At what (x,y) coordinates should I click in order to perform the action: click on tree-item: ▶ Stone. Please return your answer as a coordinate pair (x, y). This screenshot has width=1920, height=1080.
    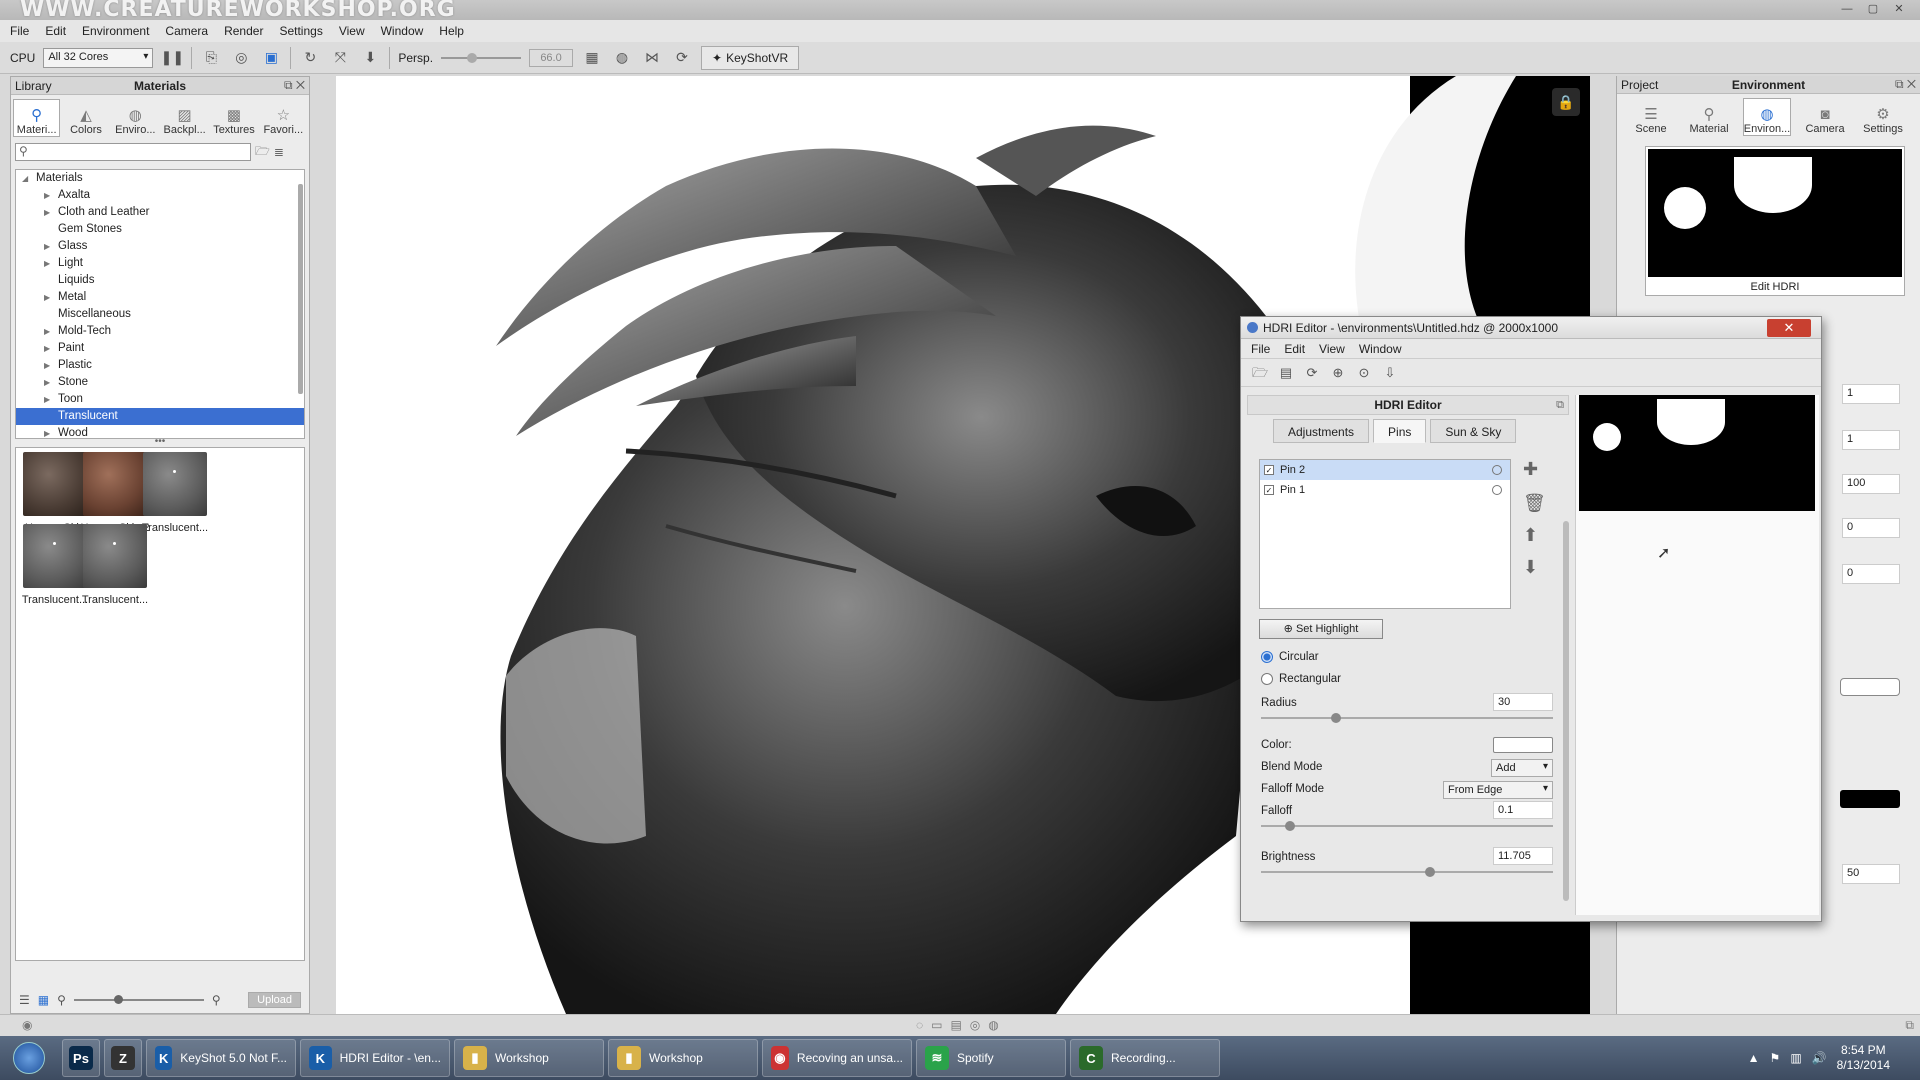
    Looking at the image, I should click on (160, 382).